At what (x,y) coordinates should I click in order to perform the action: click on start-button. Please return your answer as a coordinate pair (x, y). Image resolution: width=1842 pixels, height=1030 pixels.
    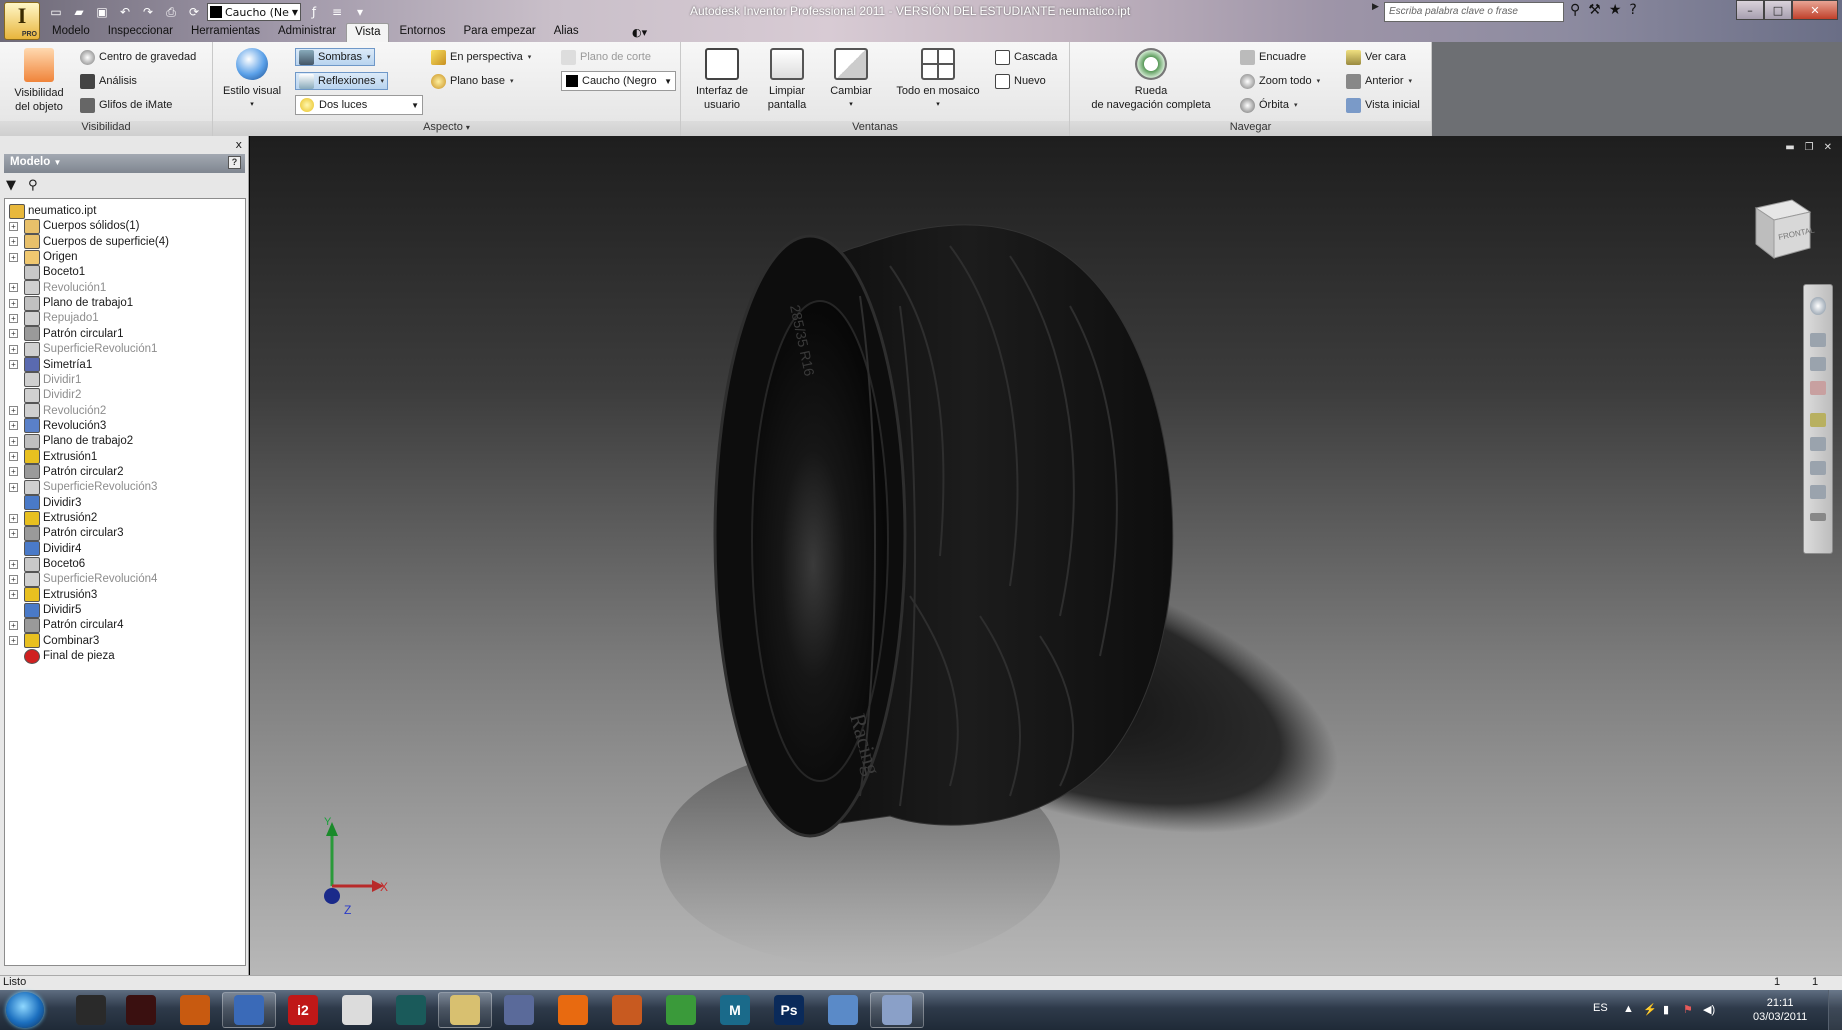
    Looking at the image, I should click on (25, 1010).